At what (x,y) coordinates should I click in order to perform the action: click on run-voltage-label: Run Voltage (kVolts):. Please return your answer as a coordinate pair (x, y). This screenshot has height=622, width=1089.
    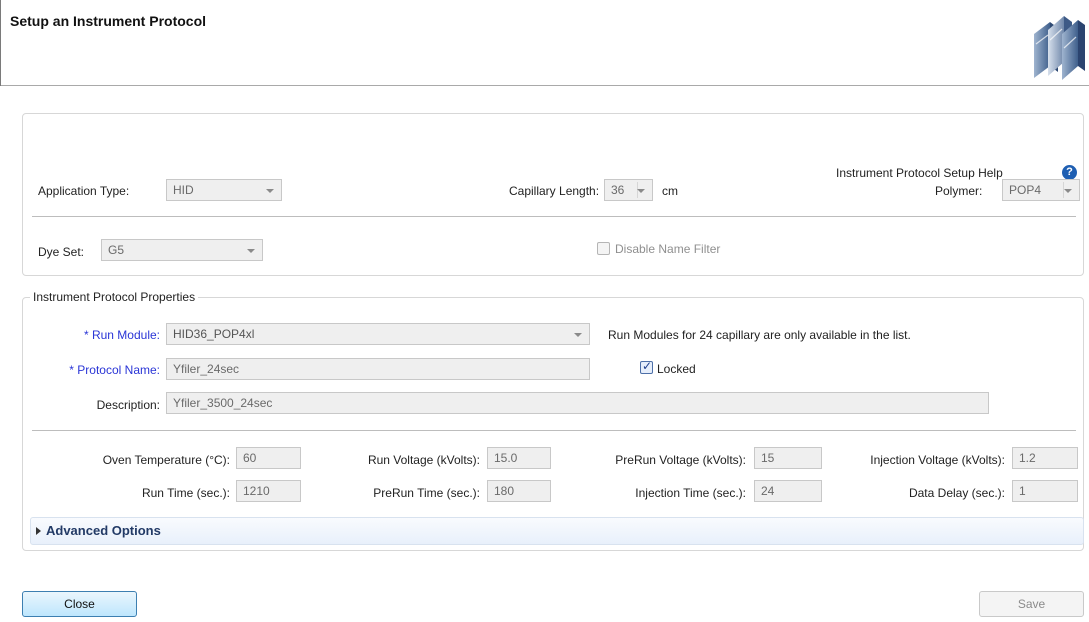
    Looking at the image, I should click on (423, 460).